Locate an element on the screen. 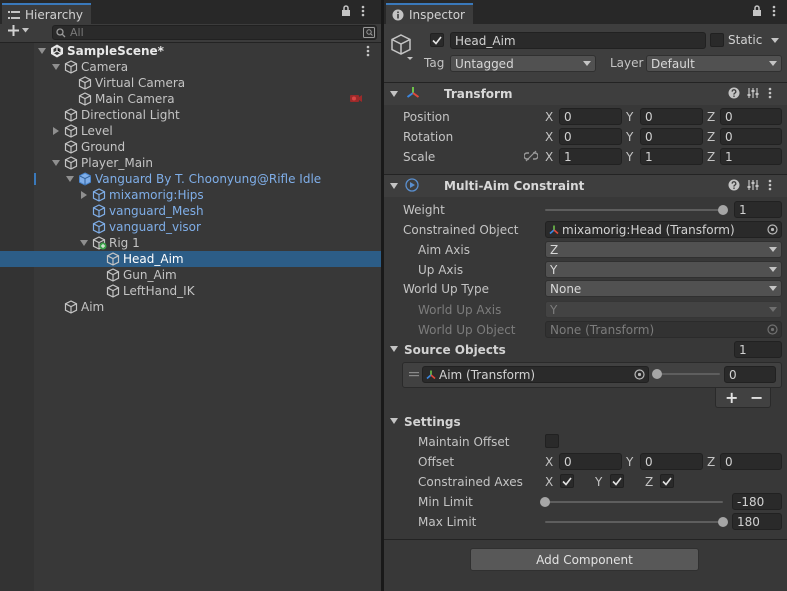  constrained-y-checkbox is located at coordinates (617, 481).